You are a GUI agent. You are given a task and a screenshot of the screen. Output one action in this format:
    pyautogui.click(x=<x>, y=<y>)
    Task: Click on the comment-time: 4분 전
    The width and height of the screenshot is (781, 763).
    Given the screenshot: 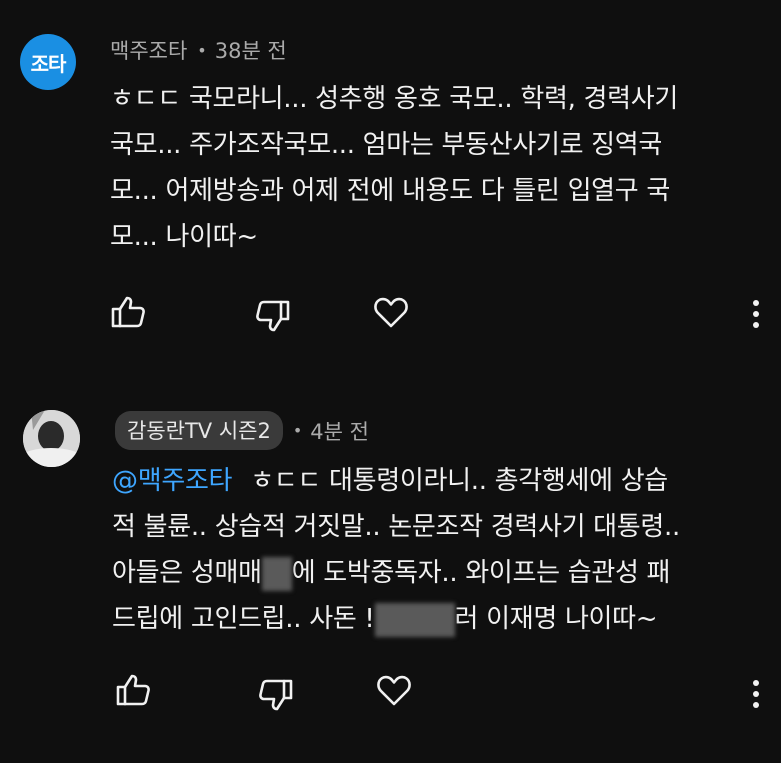 What is the action you would take?
    pyautogui.click(x=339, y=431)
    